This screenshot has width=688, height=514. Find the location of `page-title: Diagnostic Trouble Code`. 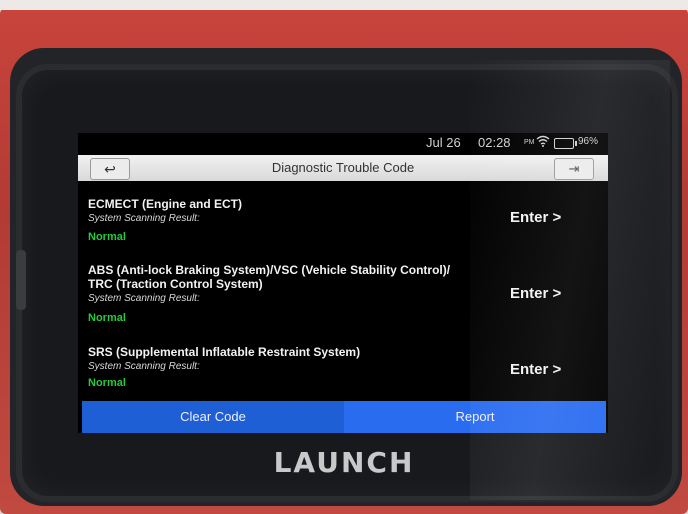

page-title: Diagnostic Trouble Code is located at coordinates (343, 167).